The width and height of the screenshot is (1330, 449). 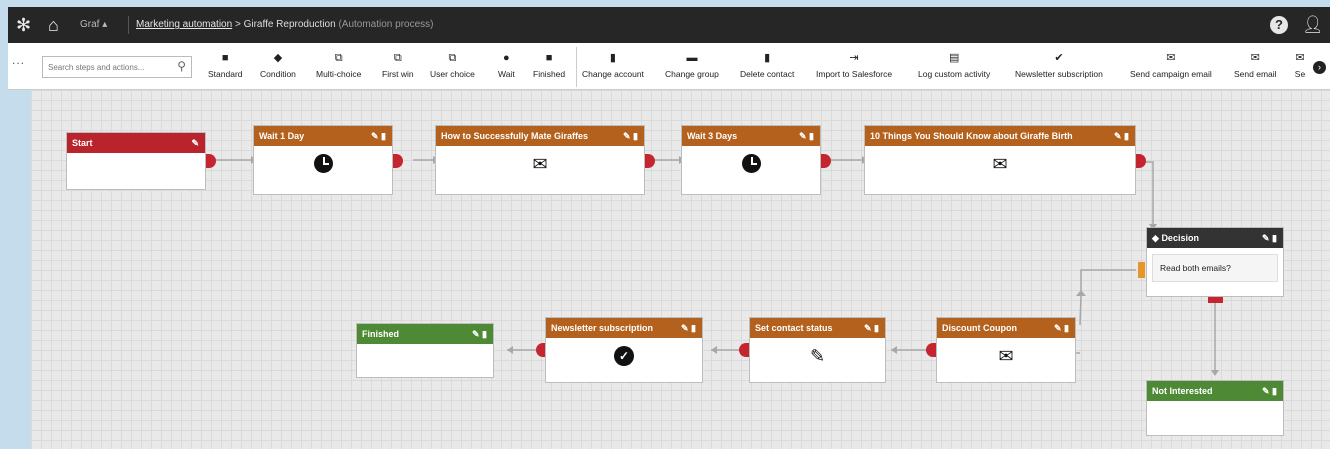 I want to click on process-type-label: (Automation process), so click(x=386, y=24).